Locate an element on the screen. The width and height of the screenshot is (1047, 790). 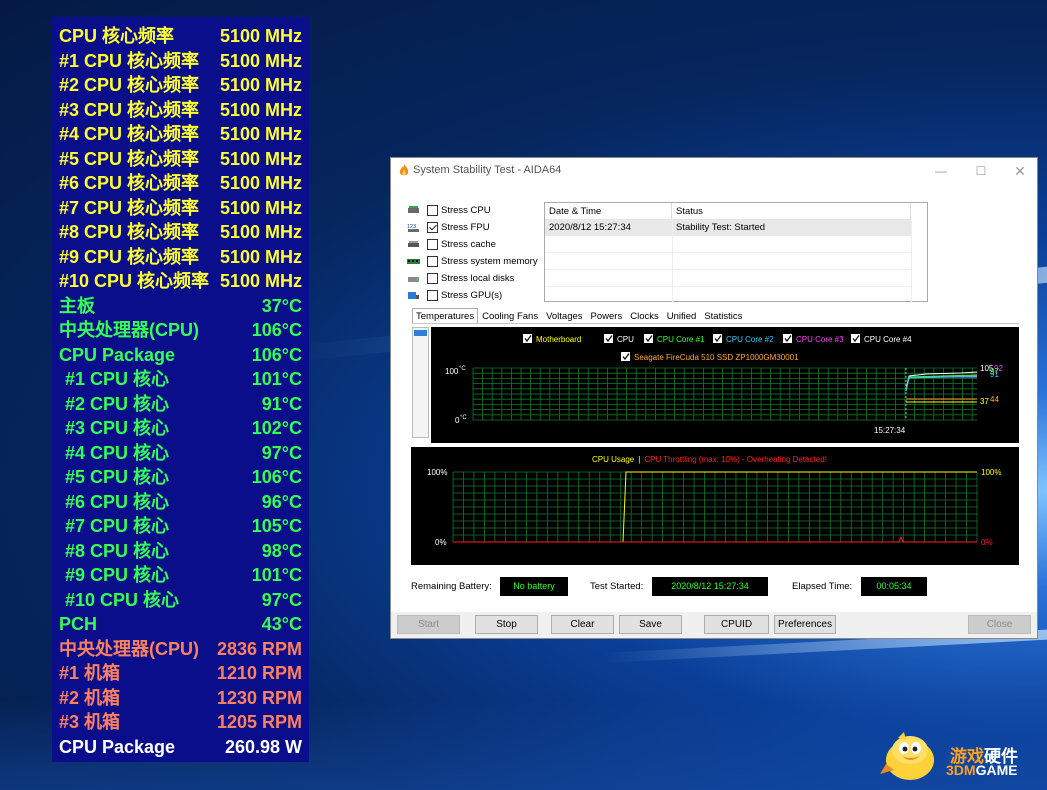
stop-button: Stop is located at coordinates (506, 624).